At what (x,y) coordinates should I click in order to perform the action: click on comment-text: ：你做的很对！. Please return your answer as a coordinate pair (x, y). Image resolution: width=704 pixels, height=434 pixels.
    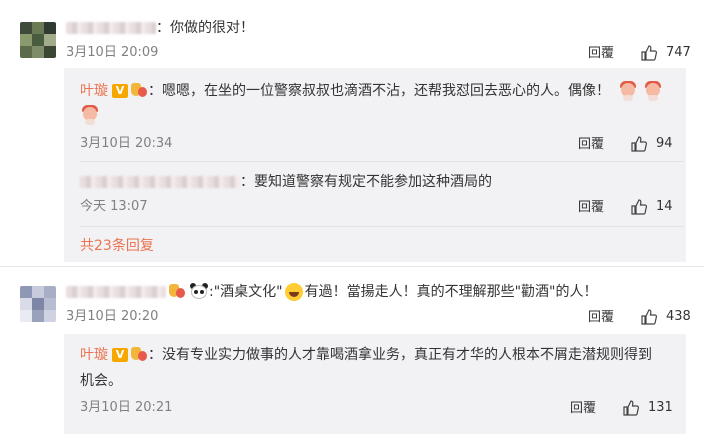
    Looking at the image, I should click on (160, 28).